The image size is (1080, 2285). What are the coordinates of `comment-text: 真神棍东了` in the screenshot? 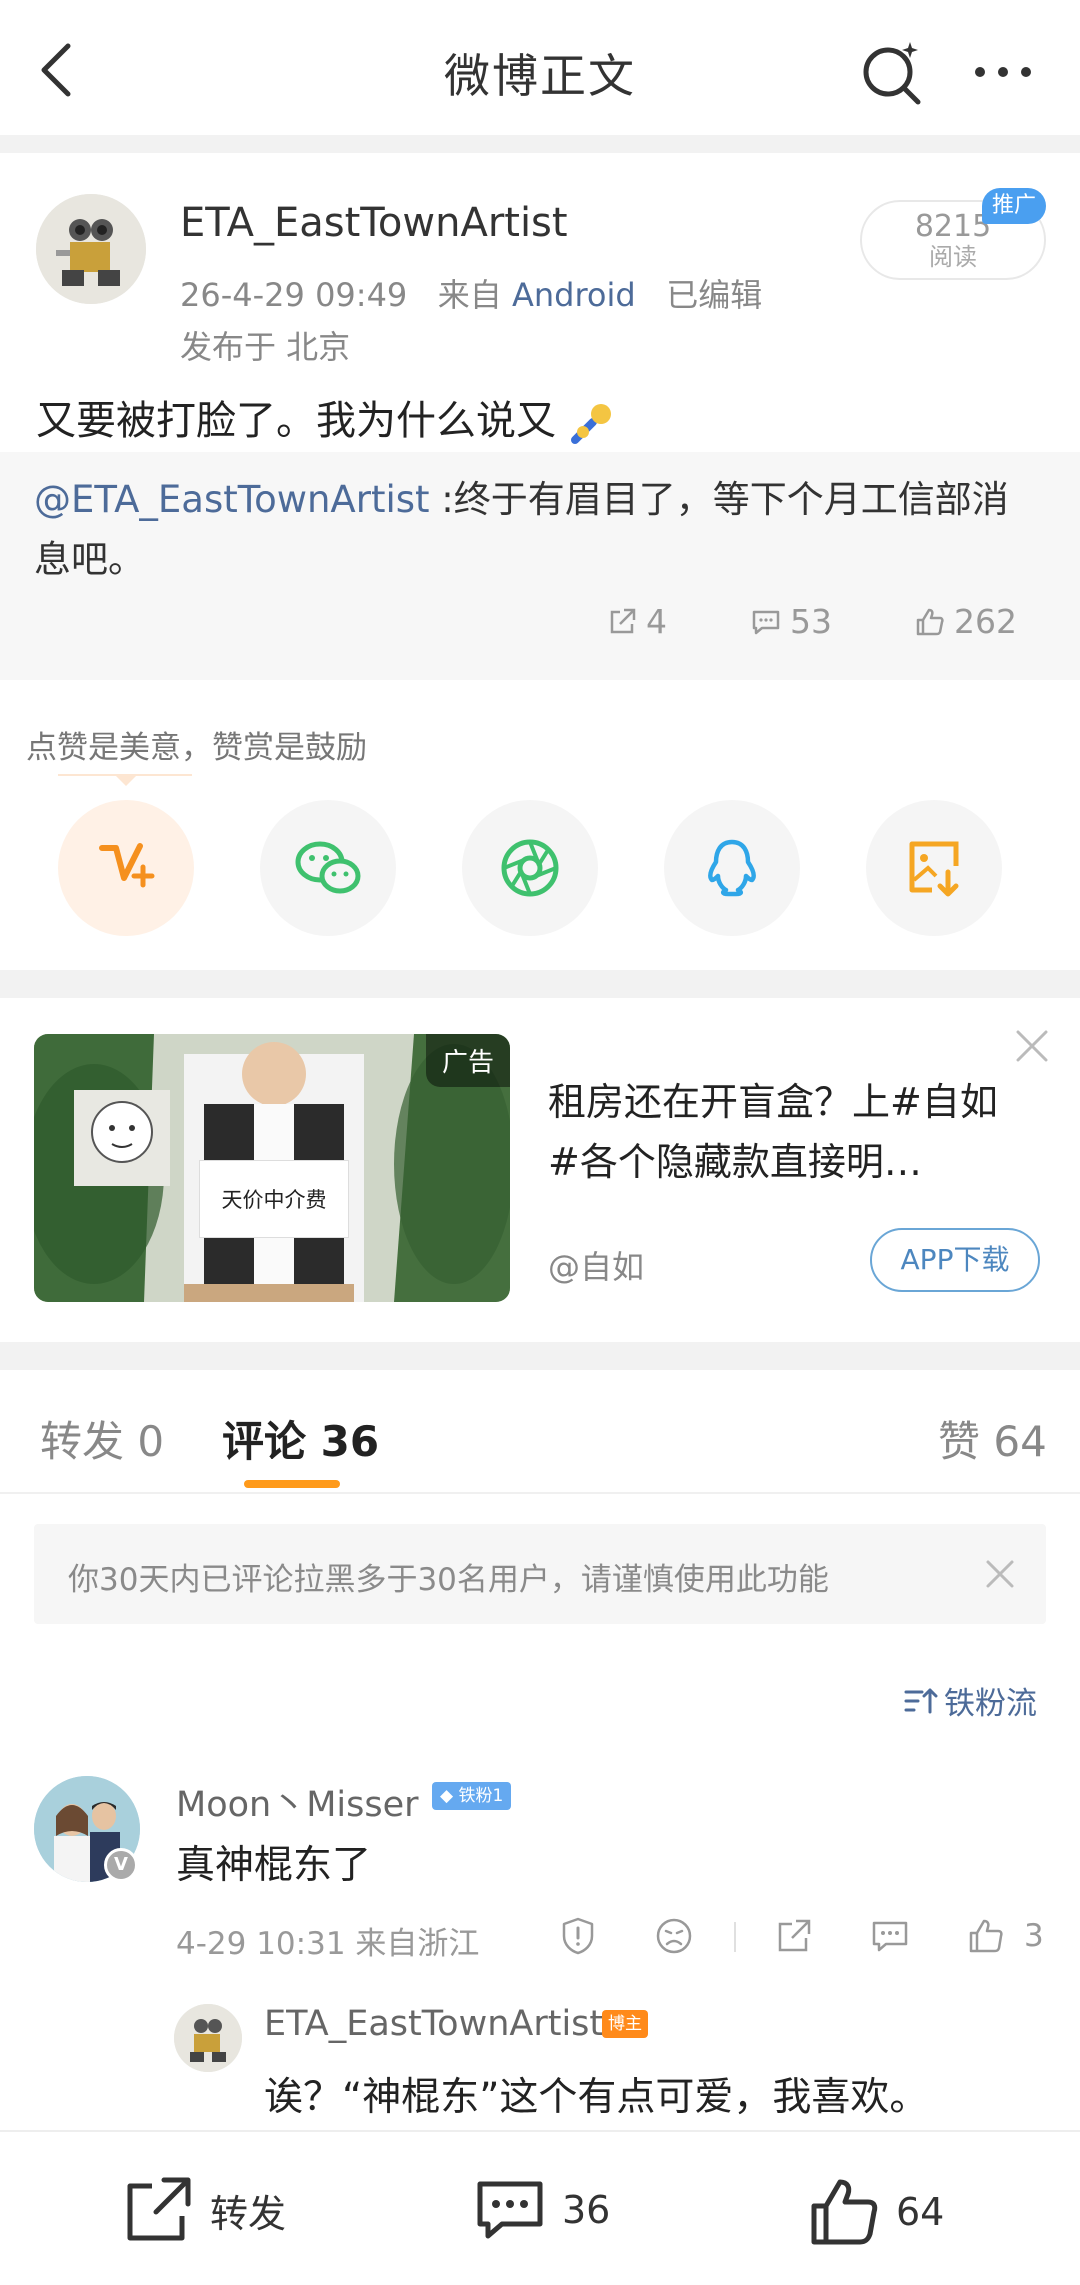 It's located at (274, 1865).